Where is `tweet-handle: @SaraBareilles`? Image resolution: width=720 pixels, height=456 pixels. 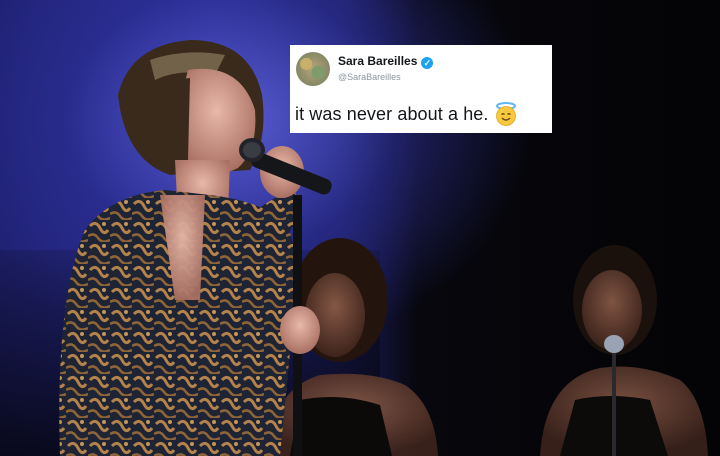
tweet-handle: @SaraBareilles is located at coordinates (369, 77).